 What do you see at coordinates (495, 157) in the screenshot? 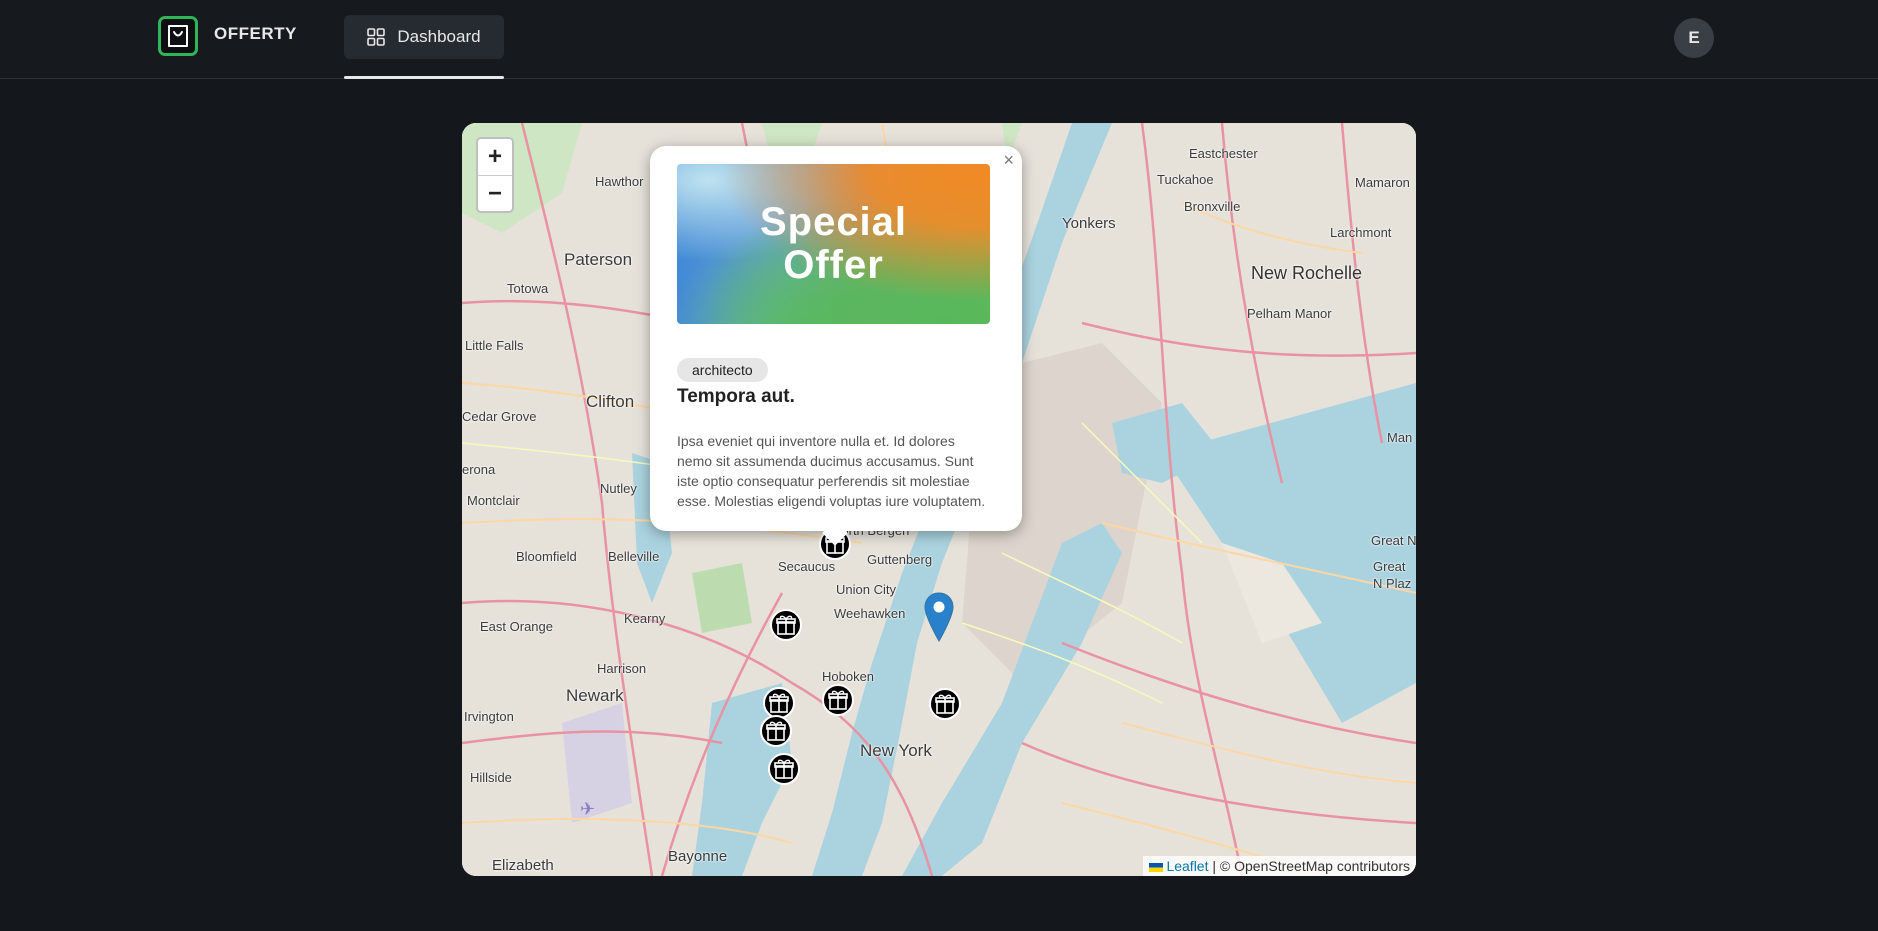
I see `zoom-in-button: +` at bounding box center [495, 157].